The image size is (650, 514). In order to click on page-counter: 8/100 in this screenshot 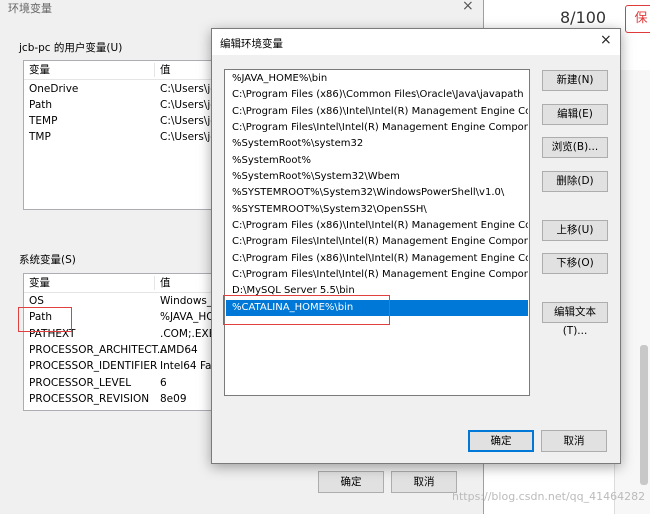, I will do `click(583, 17)`.